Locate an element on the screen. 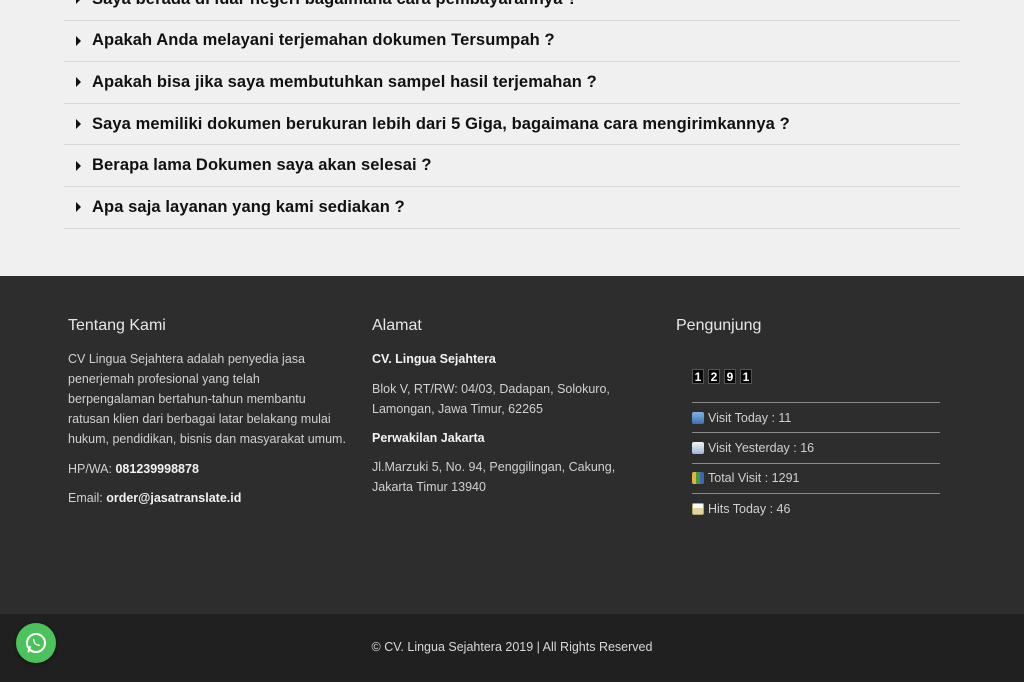  company-name-text: CV. Lingua Sejahtera is located at coordinates (434, 359).